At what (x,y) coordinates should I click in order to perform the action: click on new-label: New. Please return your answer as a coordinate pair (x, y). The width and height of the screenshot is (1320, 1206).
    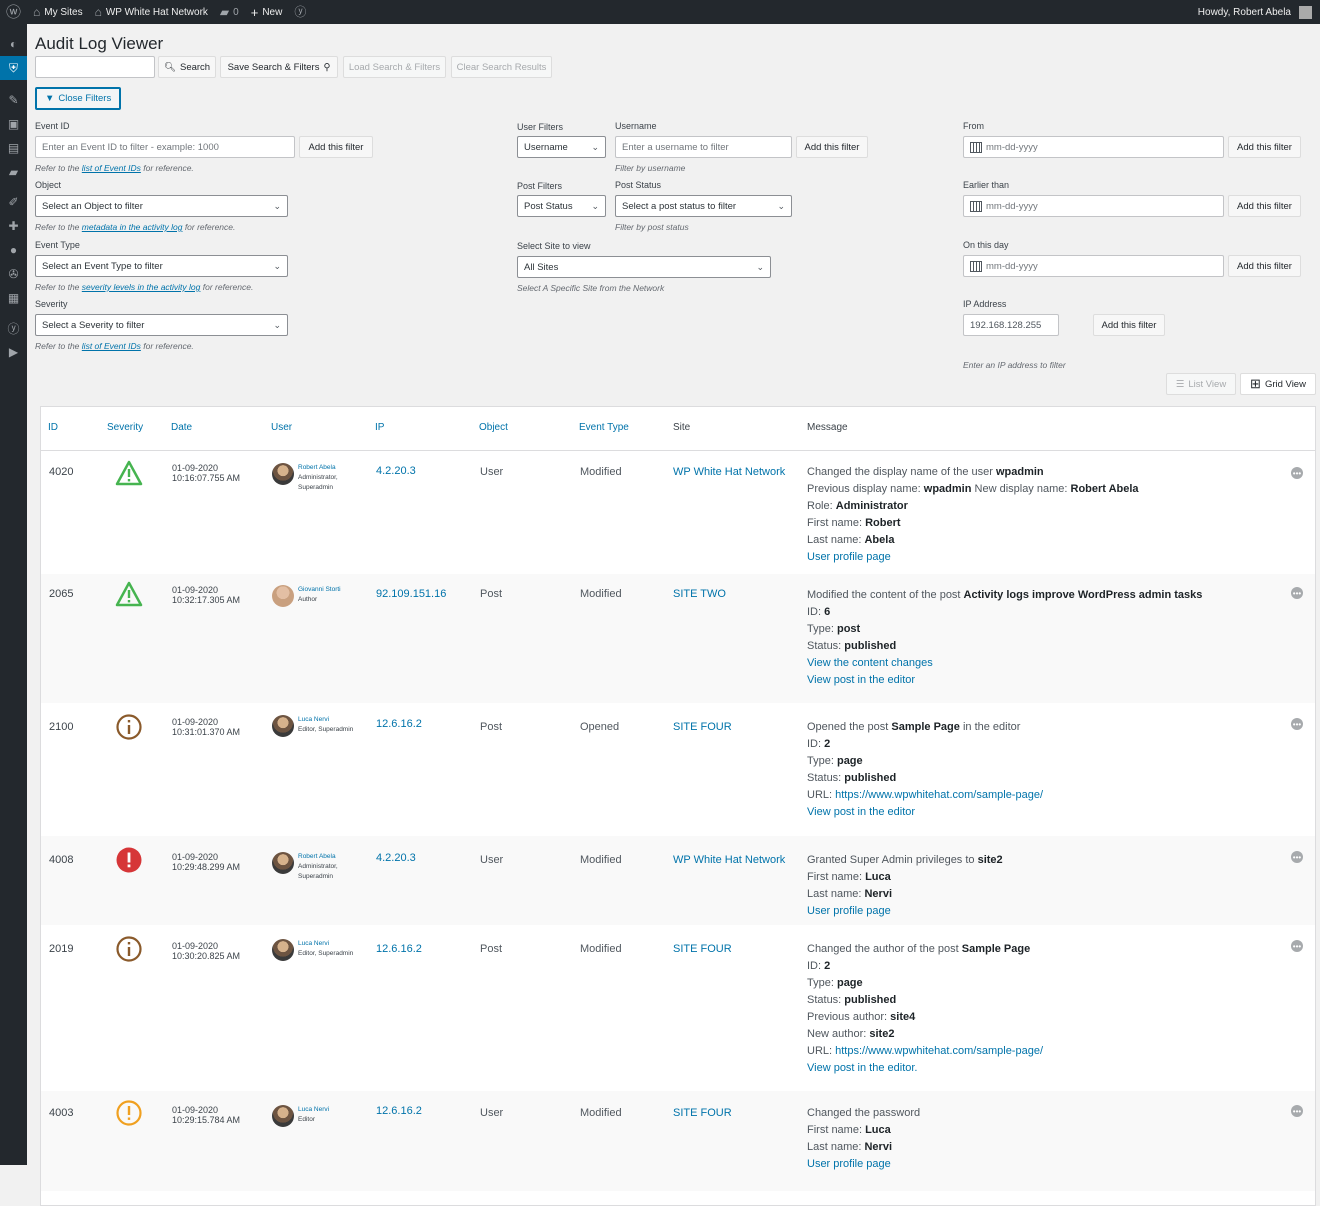
    Looking at the image, I should click on (272, 12).